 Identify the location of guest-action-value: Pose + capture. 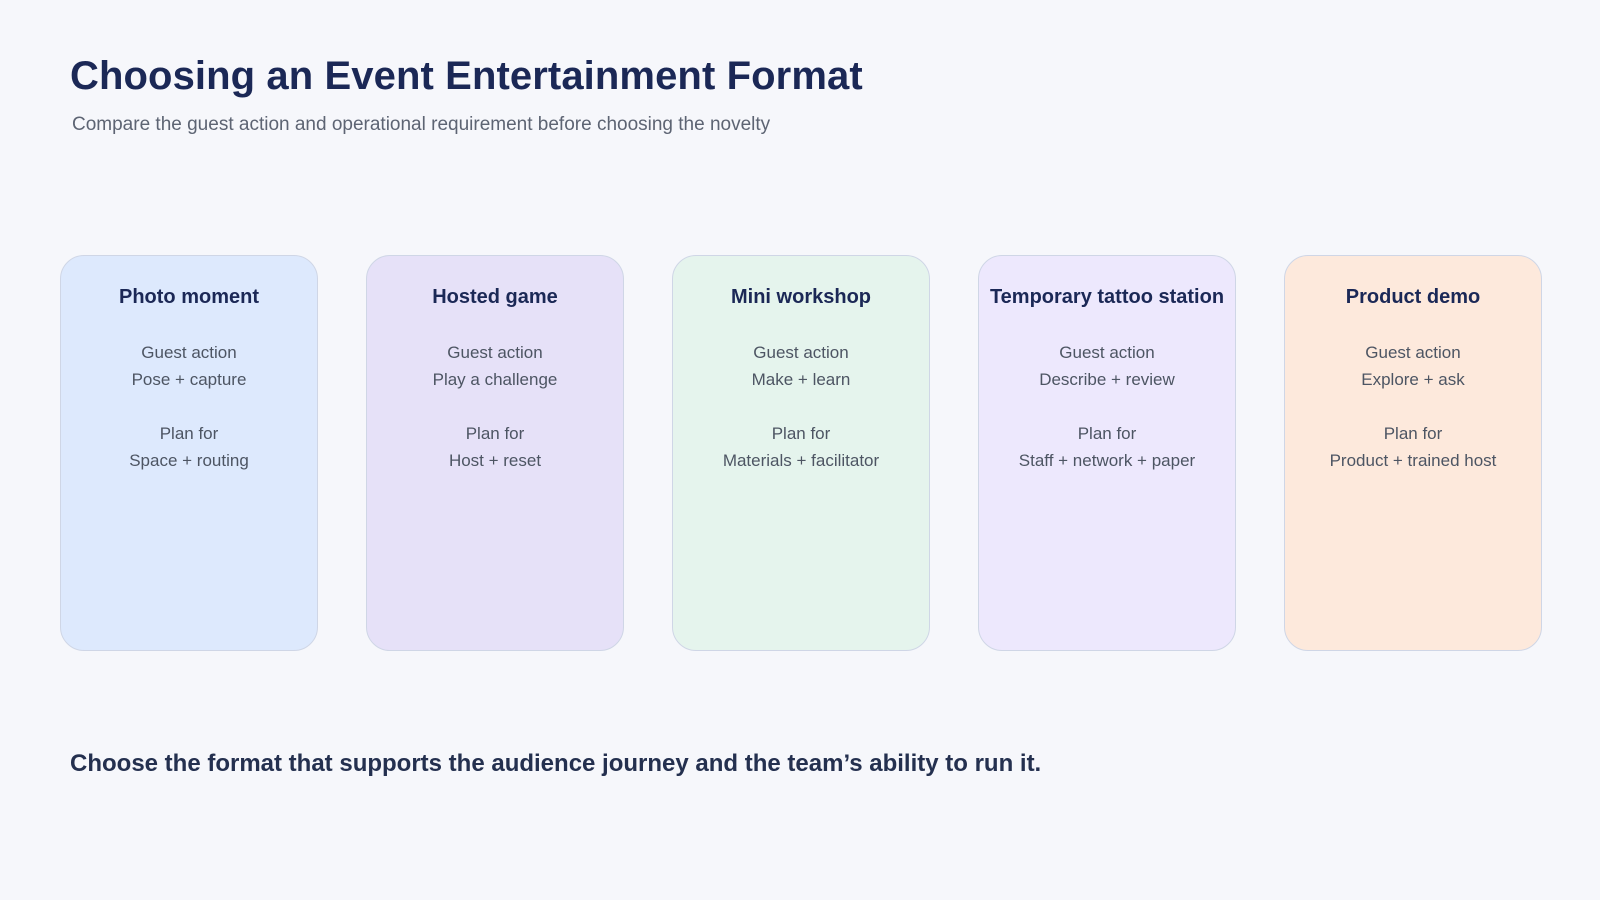
(189, 379).